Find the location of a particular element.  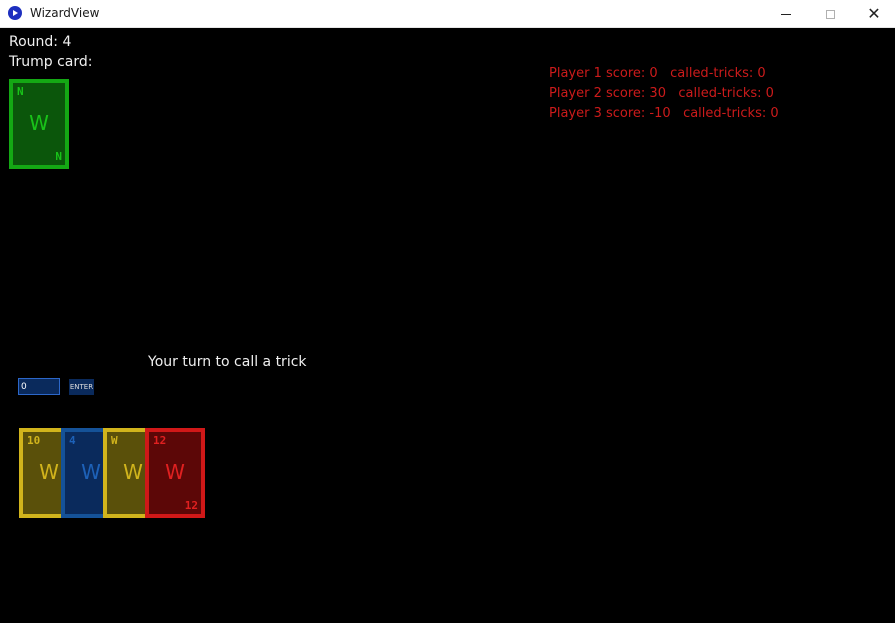

player-1-score: Player 1 score: 0 called-tricks: 0 is located at coordinates (657, 73).